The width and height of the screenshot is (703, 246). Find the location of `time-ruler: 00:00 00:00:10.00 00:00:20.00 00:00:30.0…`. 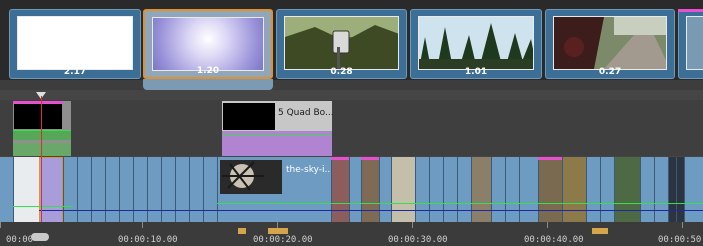

time-ruler: 00:00 00:00:10.00 00:00:20.00 00:00:30.0… is located at coordinates (351, 234).